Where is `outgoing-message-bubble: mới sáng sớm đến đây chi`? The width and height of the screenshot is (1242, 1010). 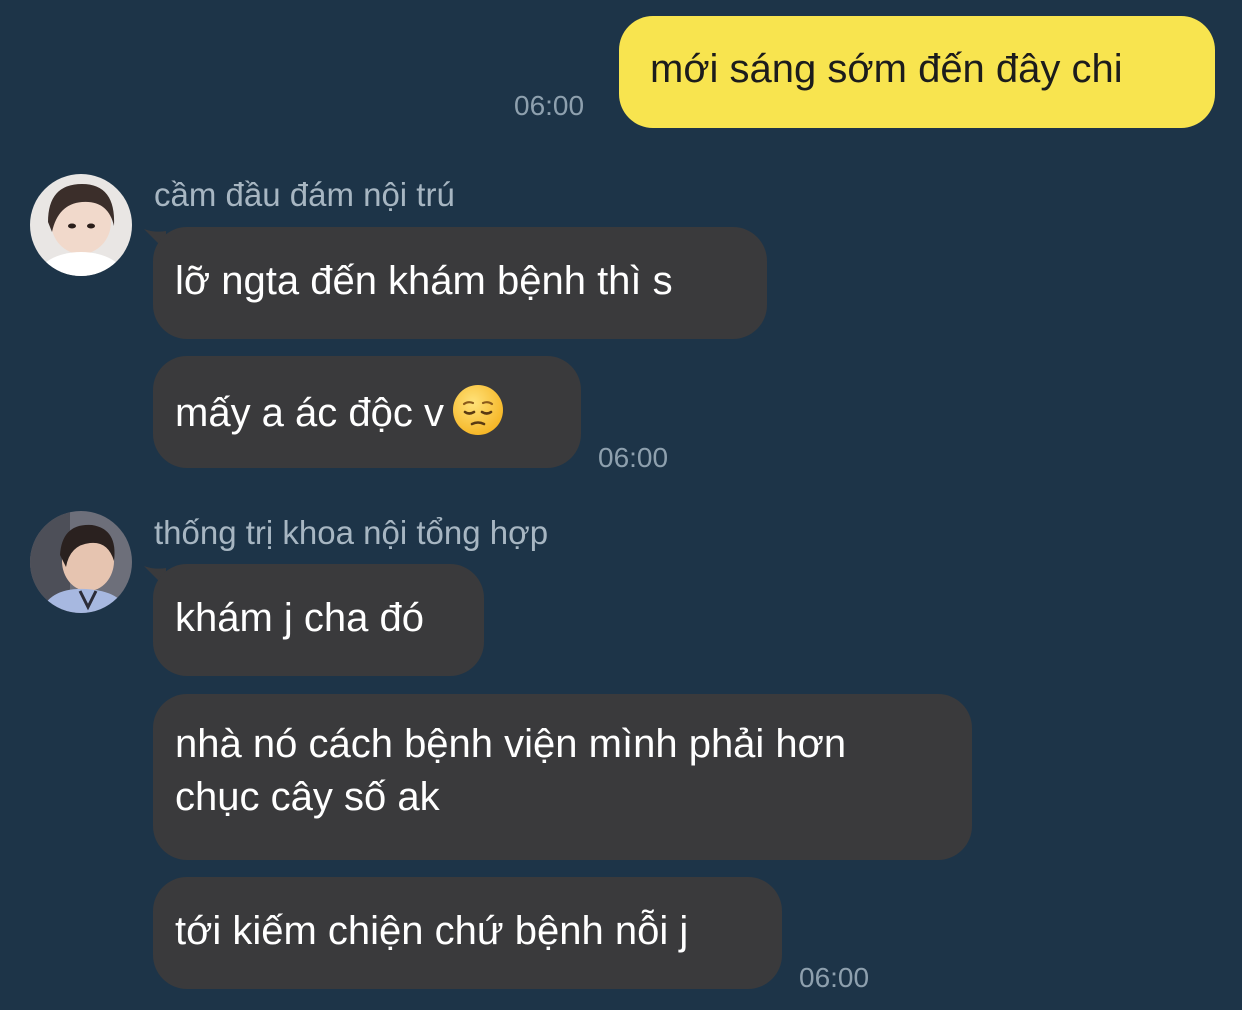 outgoing-message-bubble: mới sáng sớm đến đây chi is located at coordinates (917, 72).